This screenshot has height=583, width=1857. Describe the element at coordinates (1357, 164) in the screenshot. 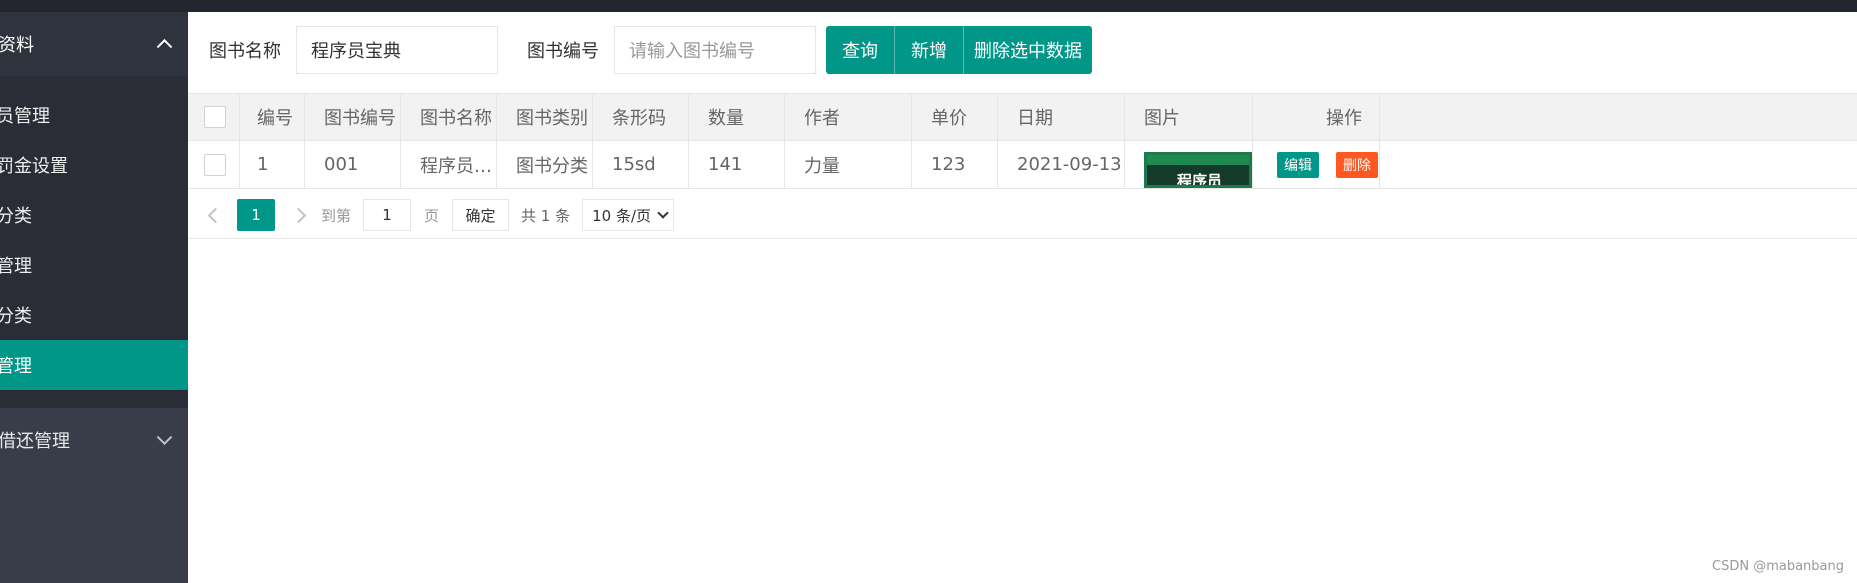

I see `delete-button: 删除` at that location.